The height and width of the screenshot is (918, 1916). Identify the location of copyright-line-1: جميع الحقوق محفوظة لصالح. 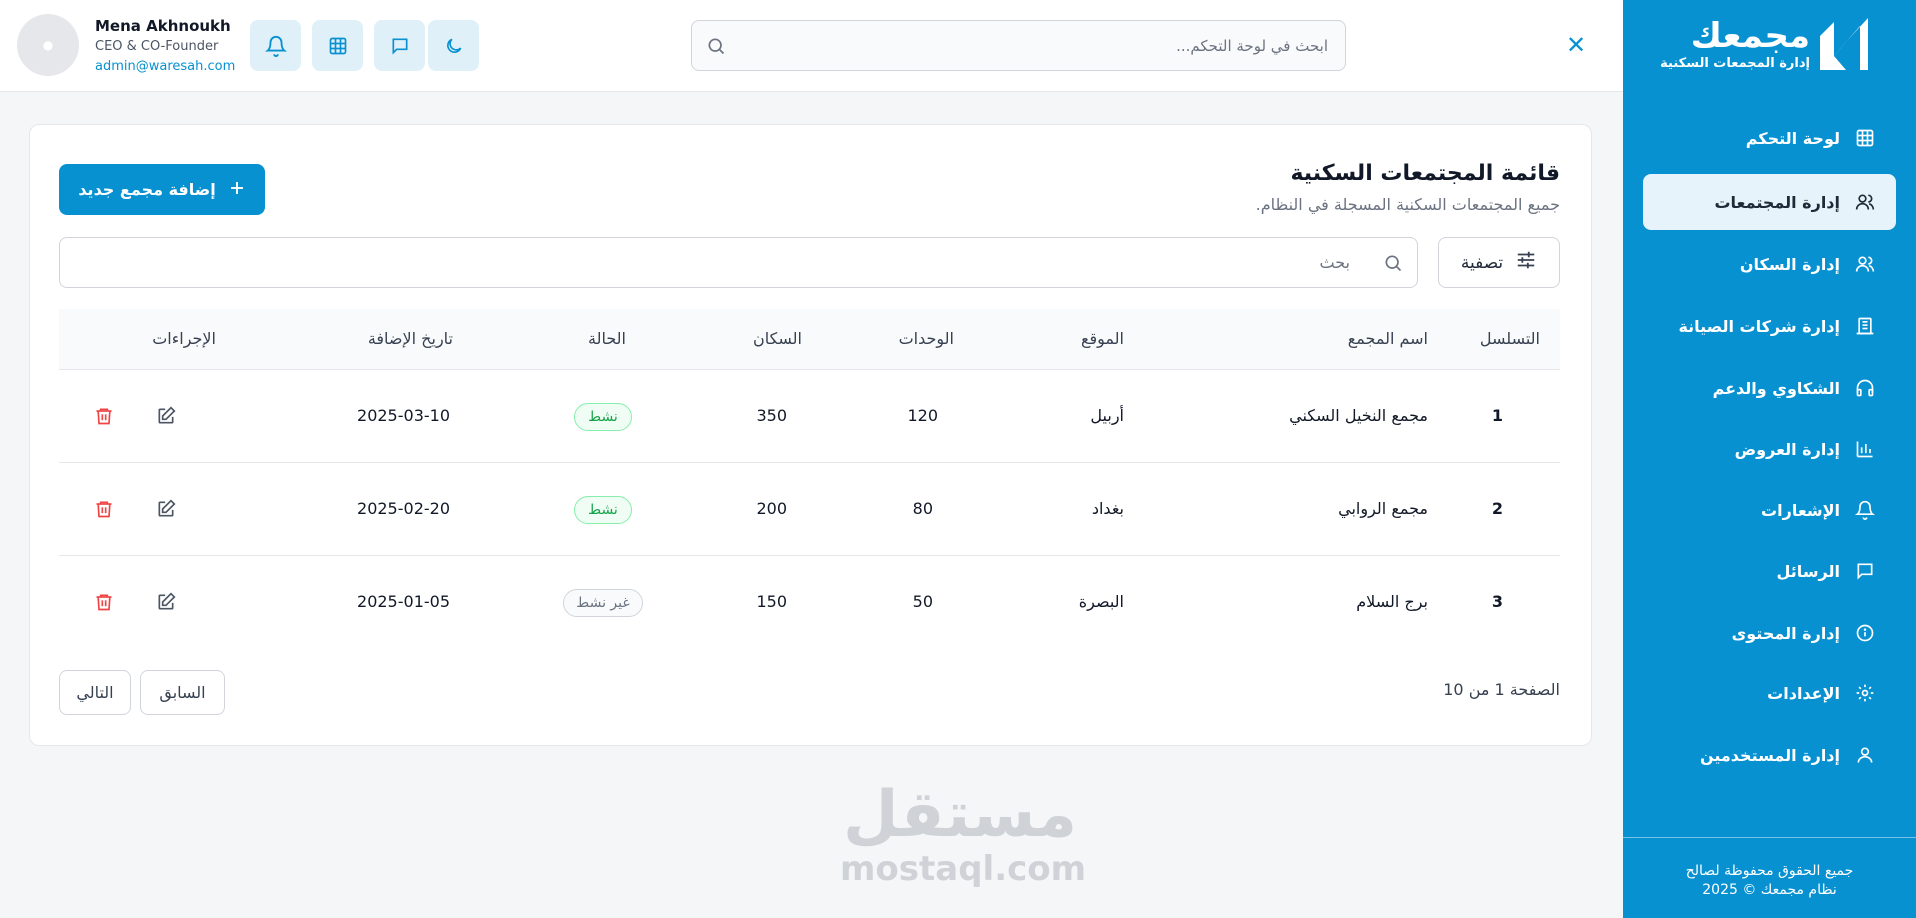
(1769, 871).